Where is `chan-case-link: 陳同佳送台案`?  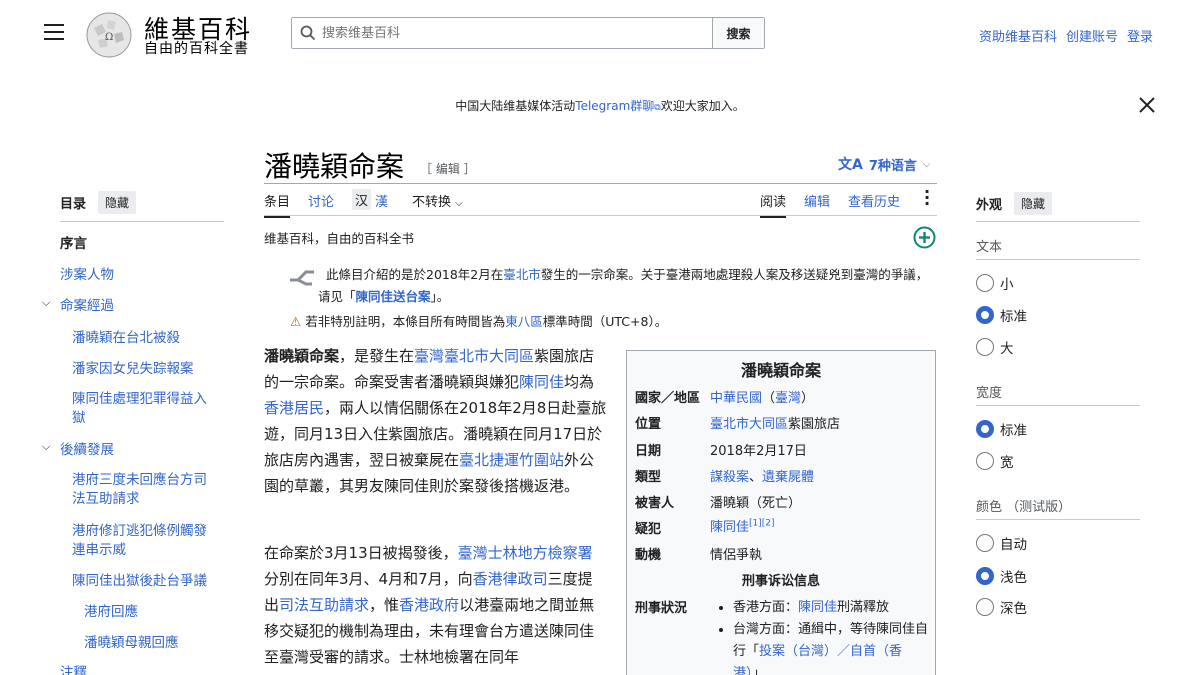 chan-case-link: 陳同佳送台案 is located at coordinates (393, 296).